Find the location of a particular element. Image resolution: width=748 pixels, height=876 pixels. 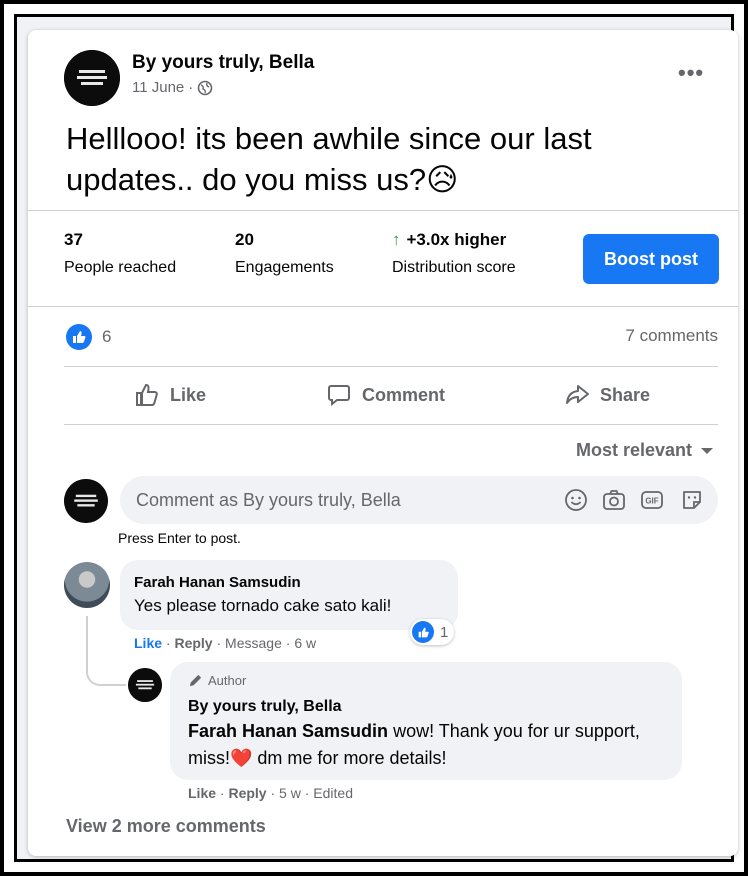

caret-down-icon is located at coordinates (707, 450).